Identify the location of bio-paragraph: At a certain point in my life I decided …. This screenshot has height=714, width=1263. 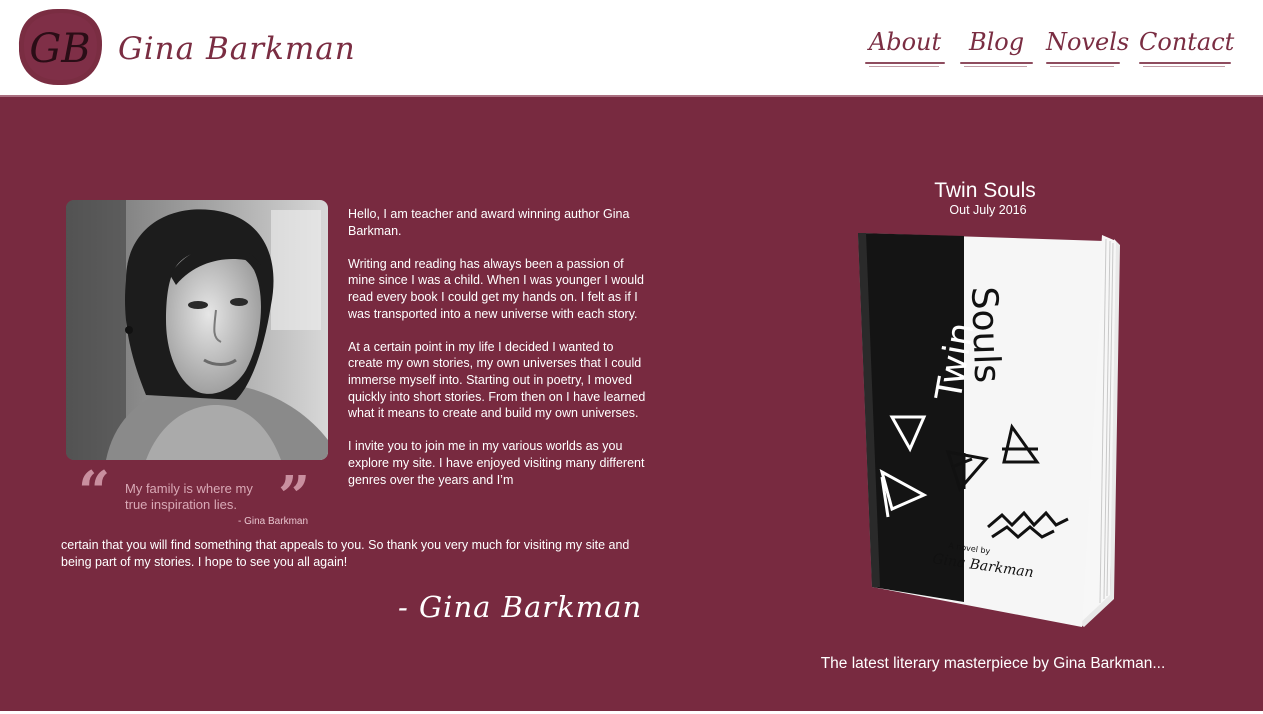
(497, 380).